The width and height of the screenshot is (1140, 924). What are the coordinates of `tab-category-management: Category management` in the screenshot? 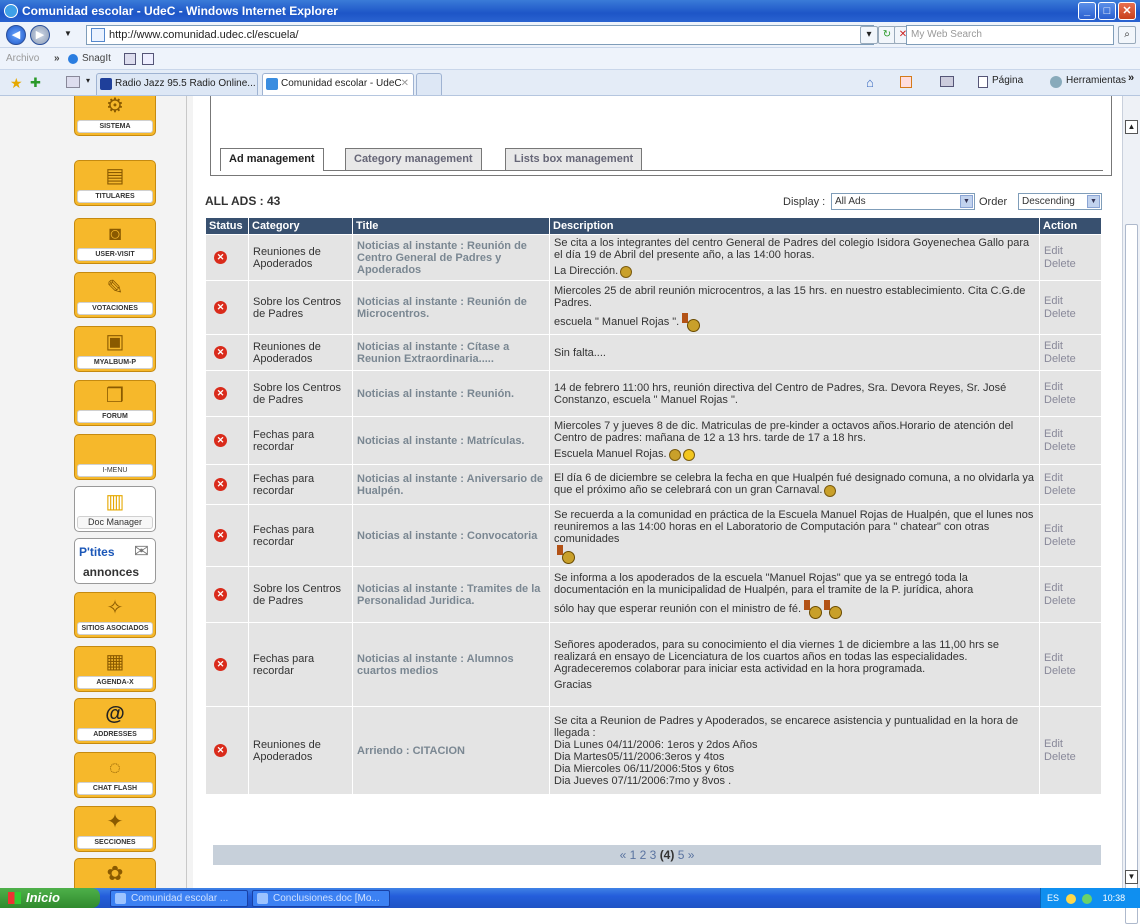 It's located at (413, 159).